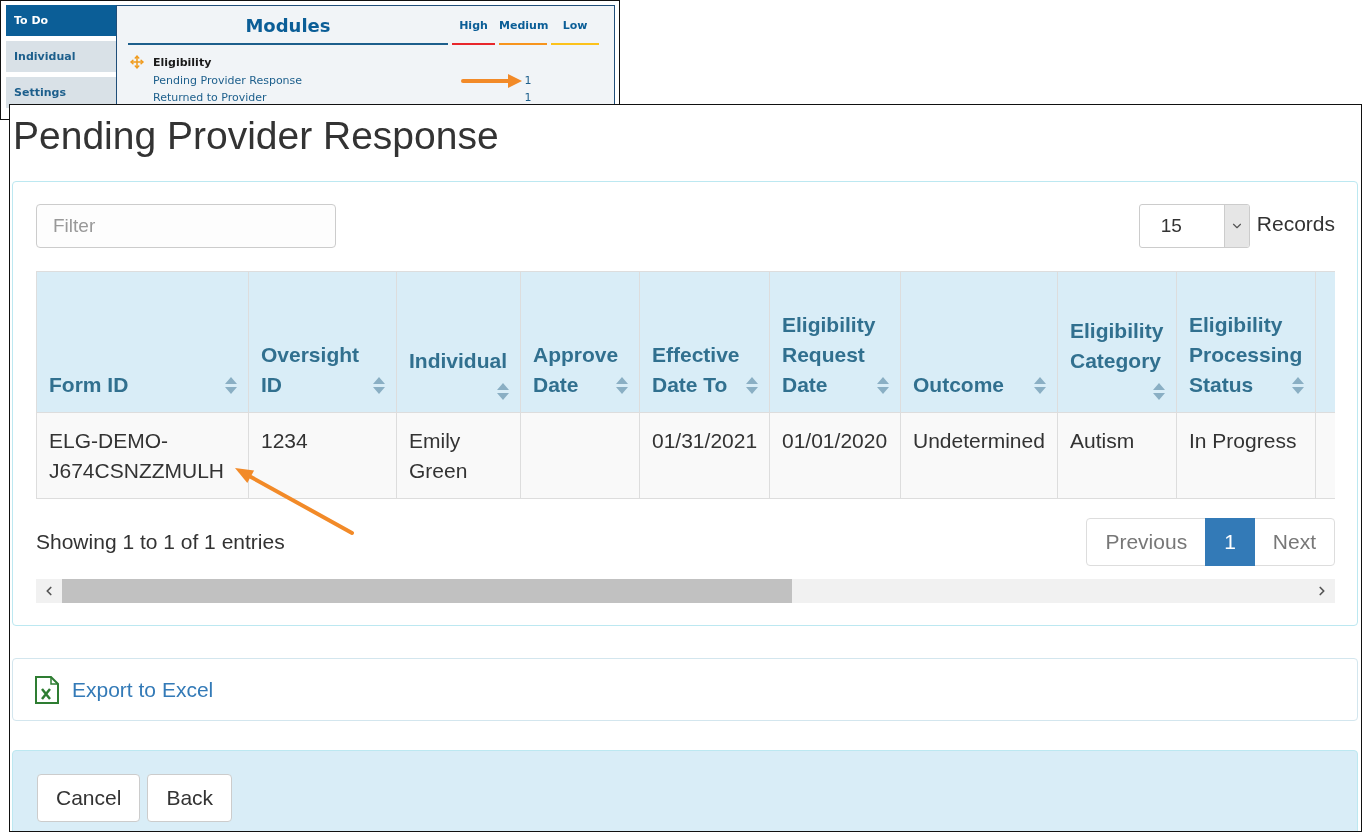 The image size is (1362, 832). I want to click on column-header: Form ID, so click(142, 342).